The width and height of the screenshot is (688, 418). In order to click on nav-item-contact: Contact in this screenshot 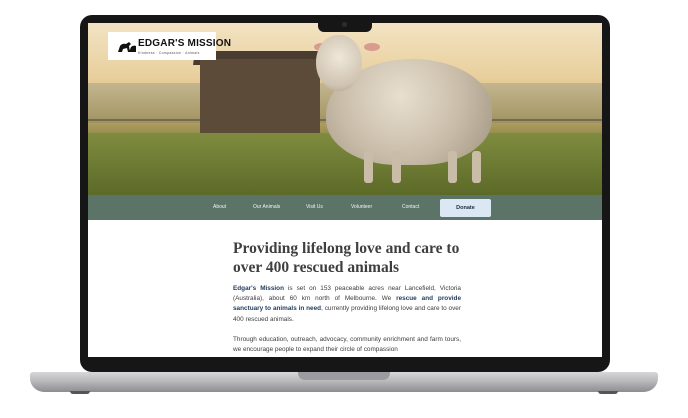, I will do `click(410, 207)`.